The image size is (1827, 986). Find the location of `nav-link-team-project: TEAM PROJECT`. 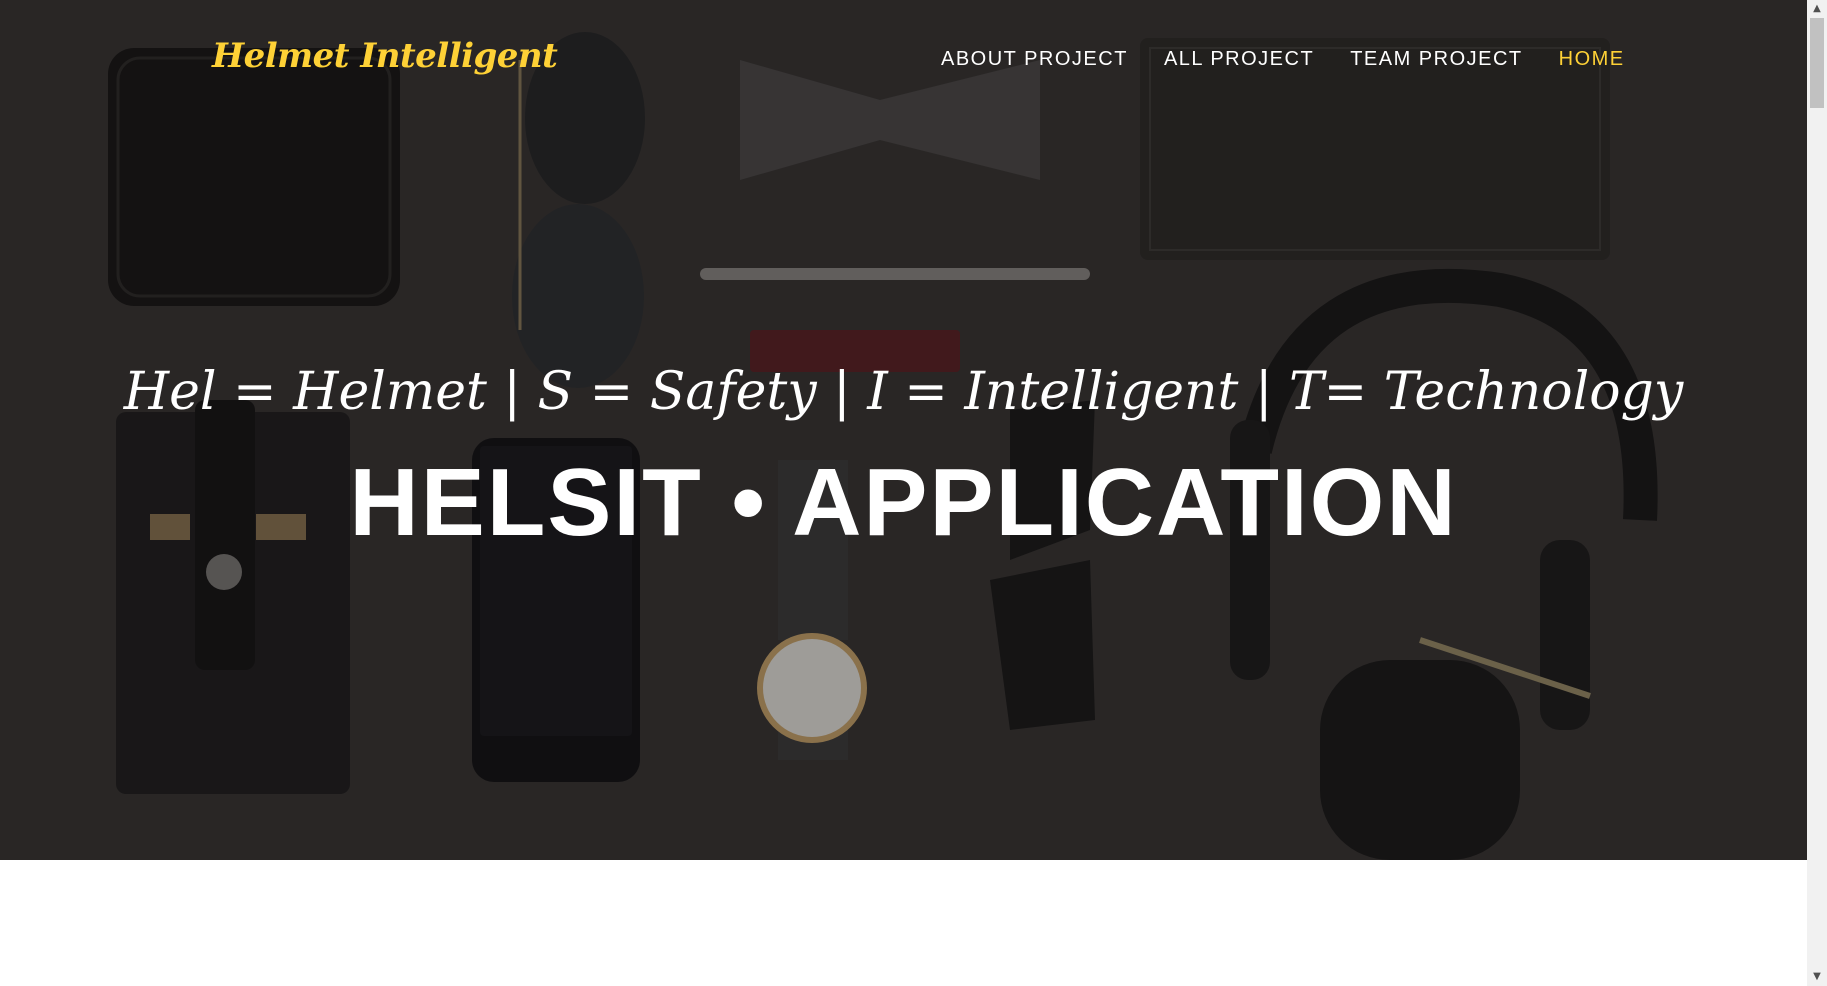

nav-link-team-project: TEAM PROJECT is located at coordinates (1436, 59).